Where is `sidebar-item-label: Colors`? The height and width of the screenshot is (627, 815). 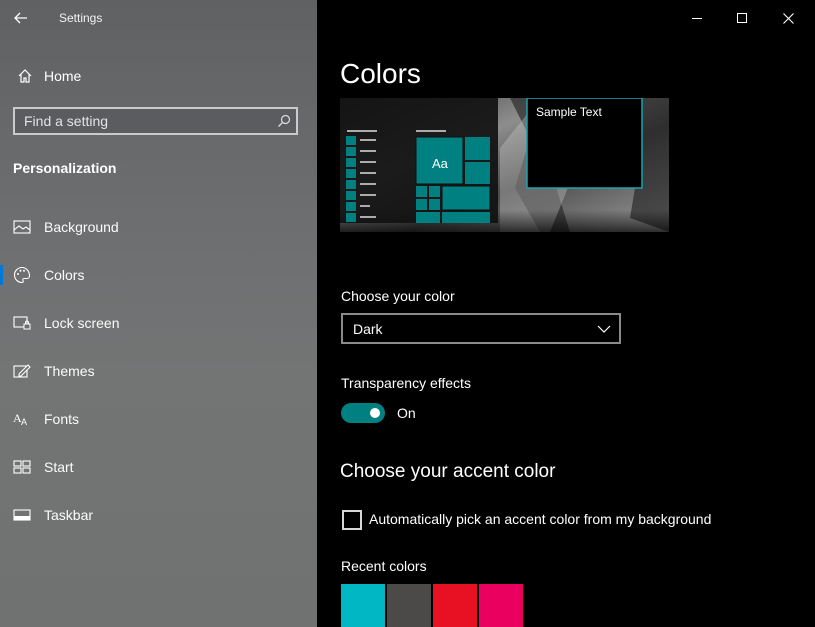
sidebar-item-label: Colors is located at coordinates (64, 275).